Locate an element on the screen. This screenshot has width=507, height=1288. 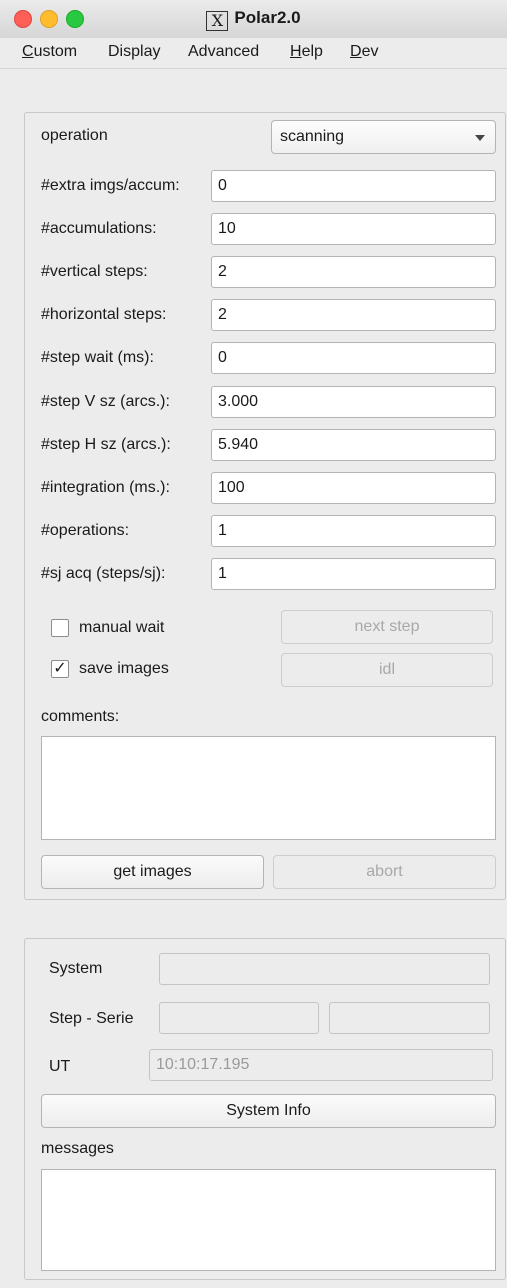
x11-logo-icon: X is located at coordinates (217, 21).